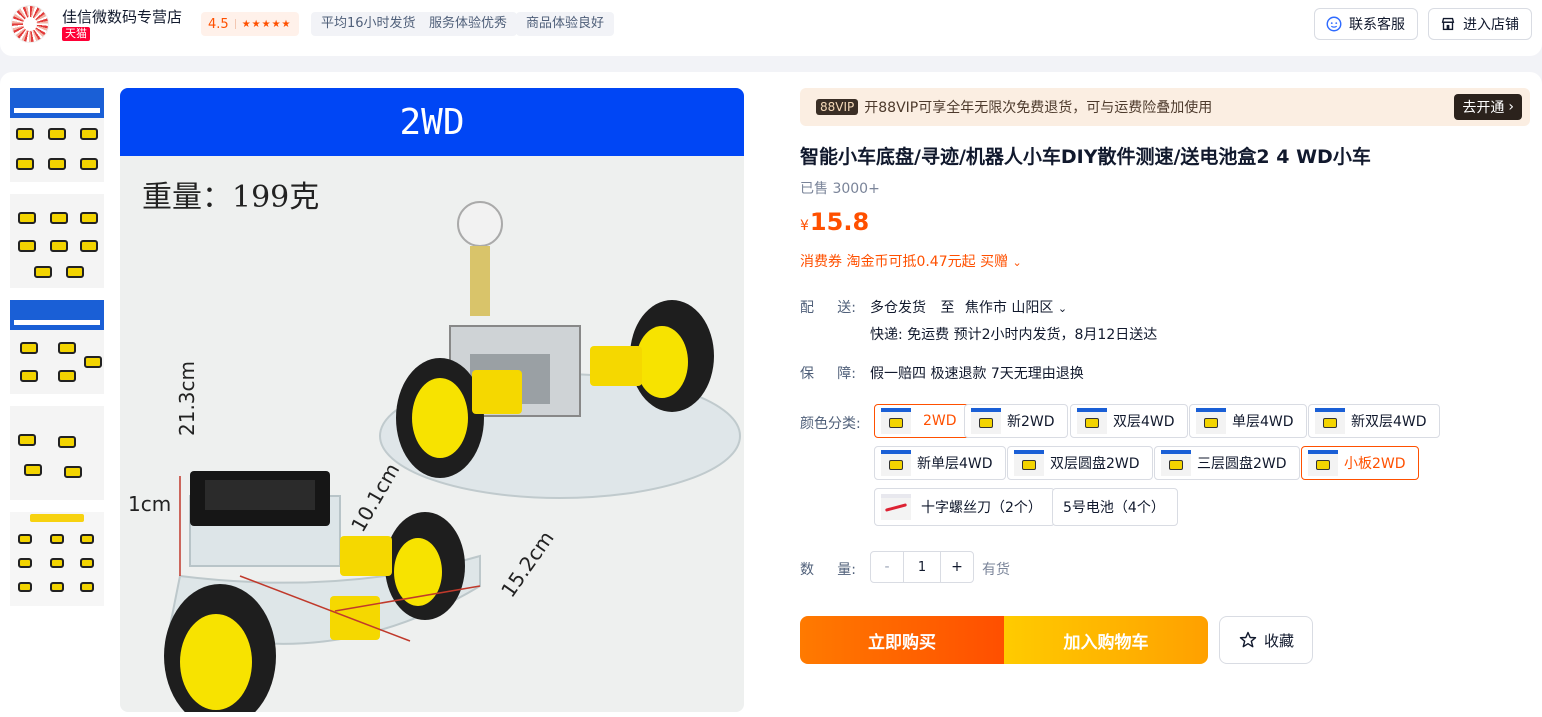 The image size is (1542, 717). I want to click on sku-option-screwdriver: 十字螺丝刀（2个）, so click(964, 507).